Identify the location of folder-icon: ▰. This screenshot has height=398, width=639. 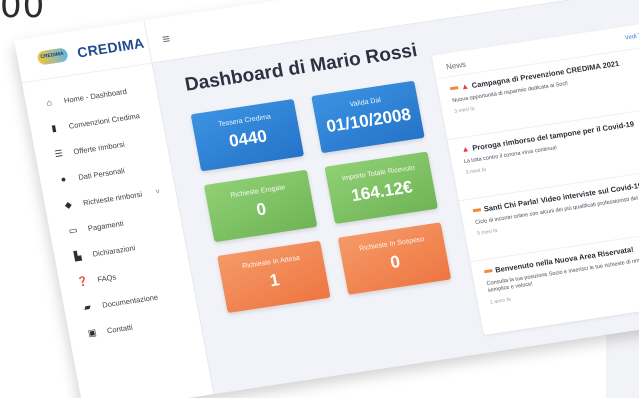
(87, 306).